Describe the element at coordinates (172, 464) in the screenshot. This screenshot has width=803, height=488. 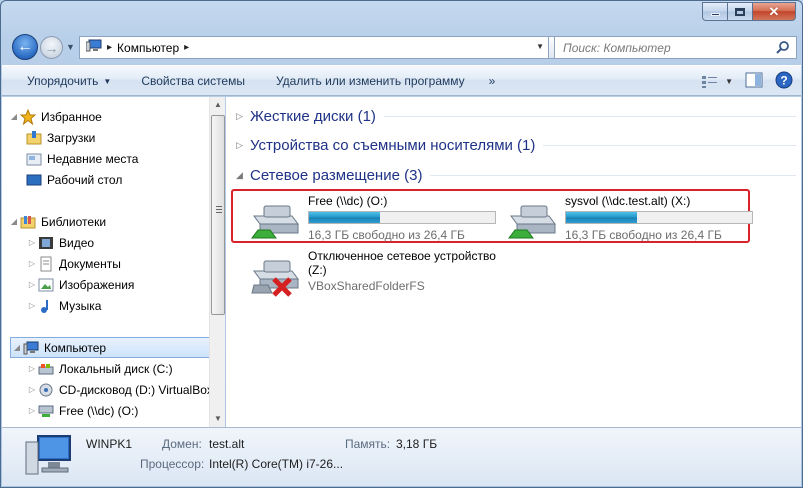
I see `processor-label: Процессор:` at that location.